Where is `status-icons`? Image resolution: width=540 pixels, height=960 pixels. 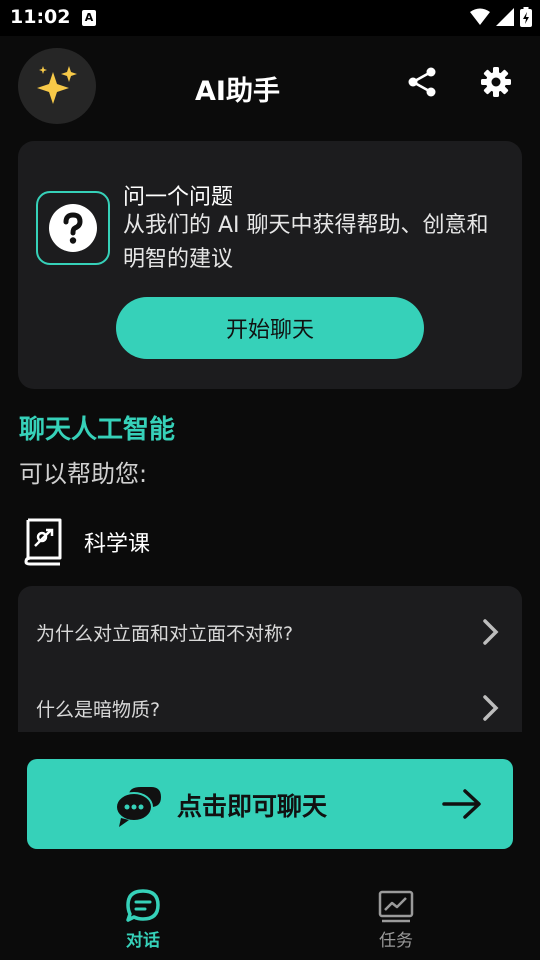 status-icons is located at coordinates (501, 17).